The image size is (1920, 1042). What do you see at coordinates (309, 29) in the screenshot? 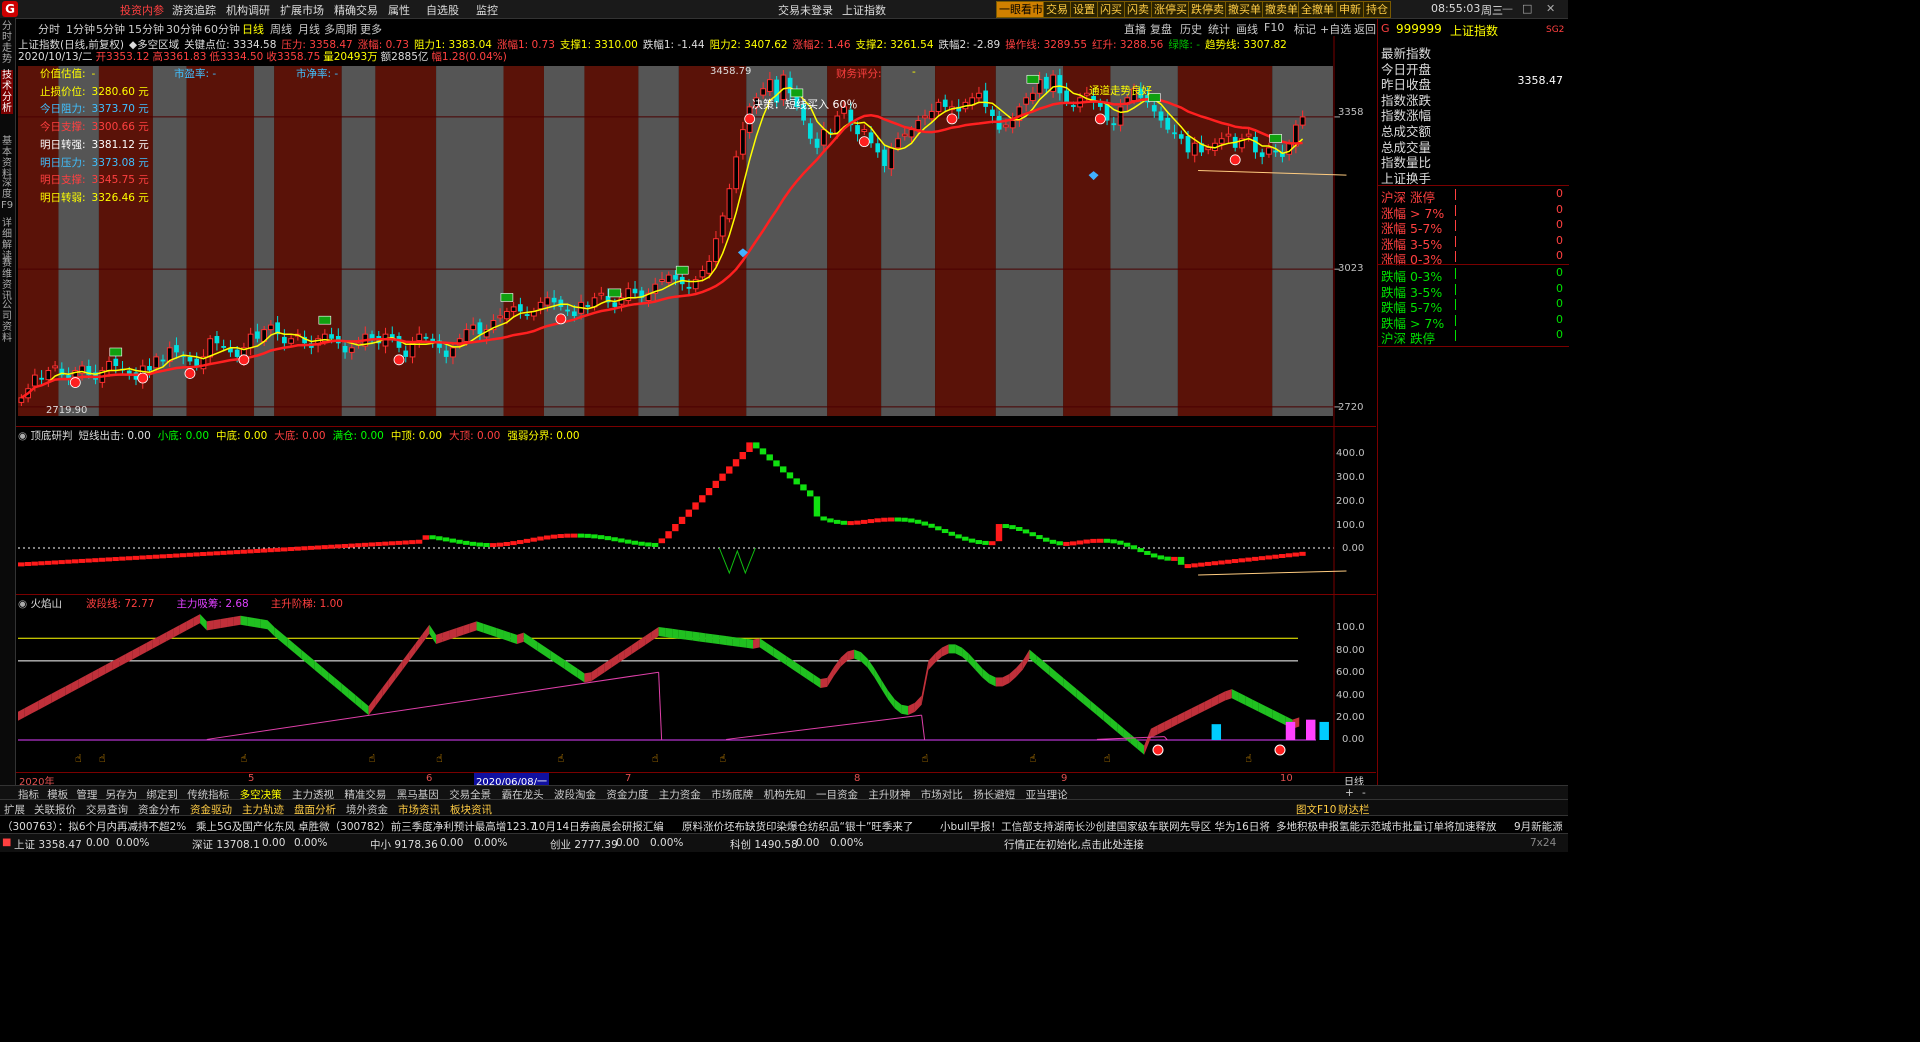
I see `period-tab: 月线` at bounding box center [309, 29].